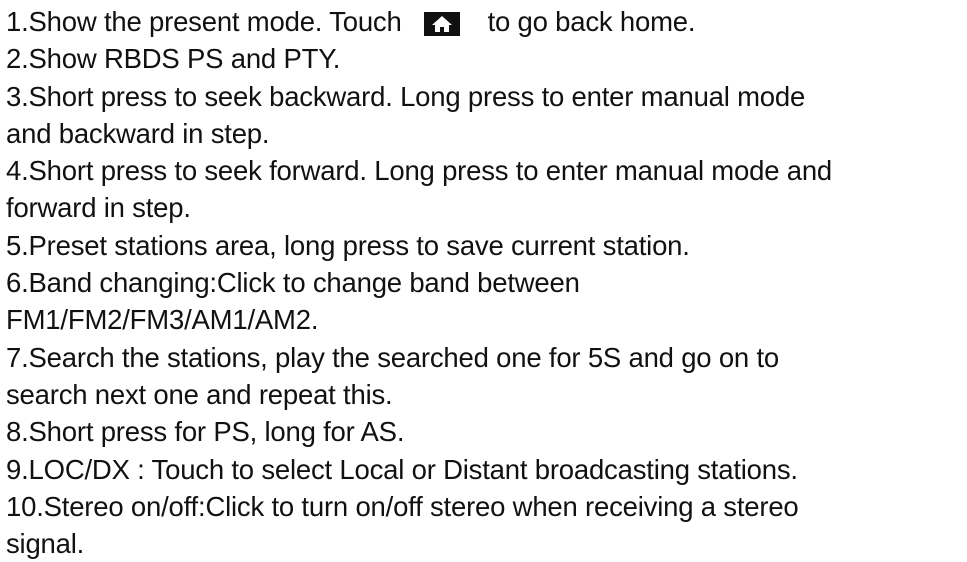  Describe the element at coordinates (162, 320) in the screenshot. I see `list-item-6-line-2: FM1/FM2/FM3/AM1/AM2.` at that location.